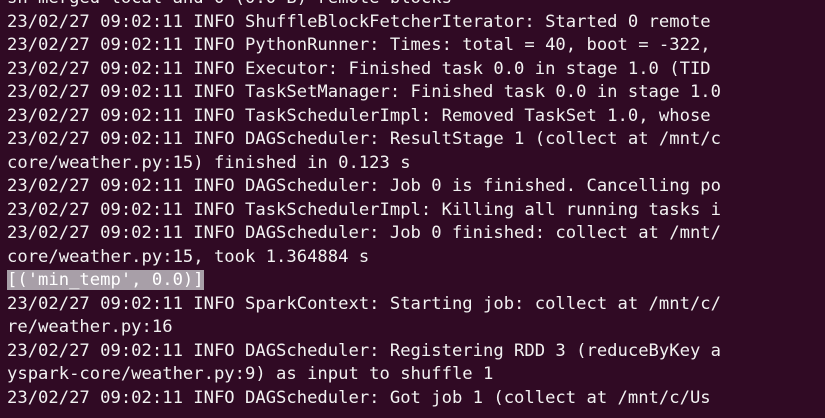 The width and height of the screenshot is (825, 418). What do you see at coordinates (105, 280) in the screenshot?
I see `selected-text: [('min_temp', 0.0)]` at bounding box center [105, 280].